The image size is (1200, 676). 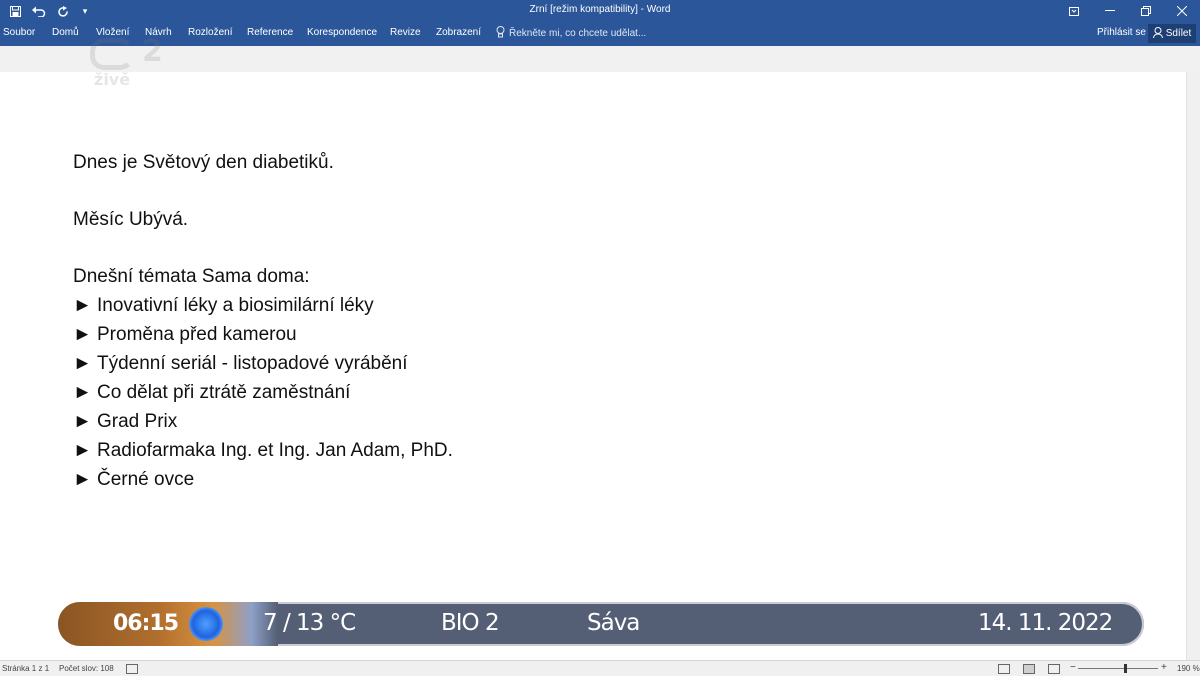 I want to click on topic-item: ► Týdenní seriál - listopadové vyrábění, so click(x=263, y=363).